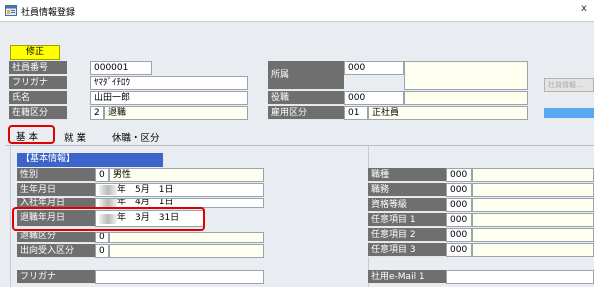 Image resolution: width=594 pixels, height=287 pixels. I want to click on job-type-name, so click(533, 175).